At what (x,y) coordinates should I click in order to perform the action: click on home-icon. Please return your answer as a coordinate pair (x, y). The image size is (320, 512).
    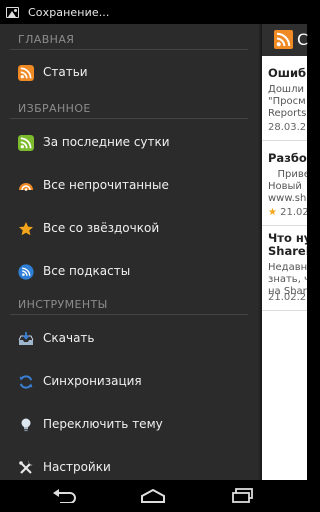
    Looking at the image, I should click on (153, 496).